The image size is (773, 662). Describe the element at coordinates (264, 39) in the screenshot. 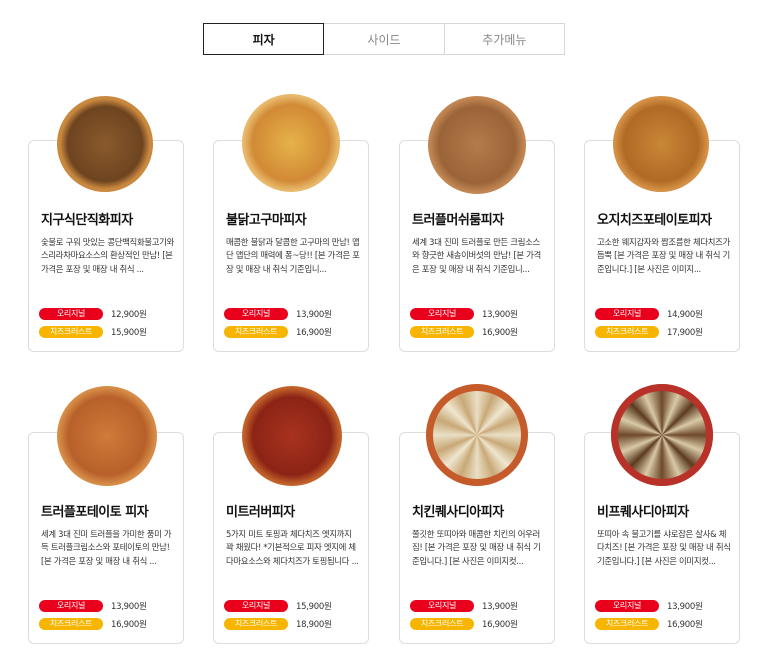

I see `tab-pizza: 피자` at that location.